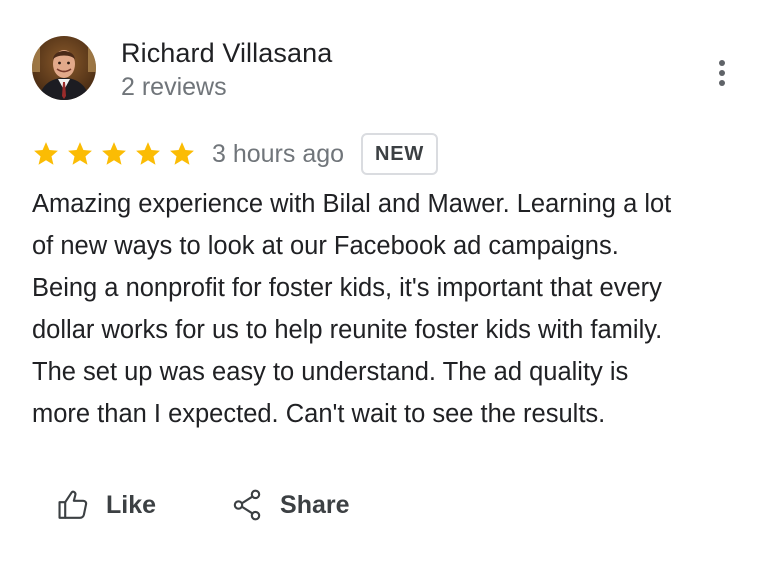  I want to click on review-time: 3 hours ago, so click(278, 153).